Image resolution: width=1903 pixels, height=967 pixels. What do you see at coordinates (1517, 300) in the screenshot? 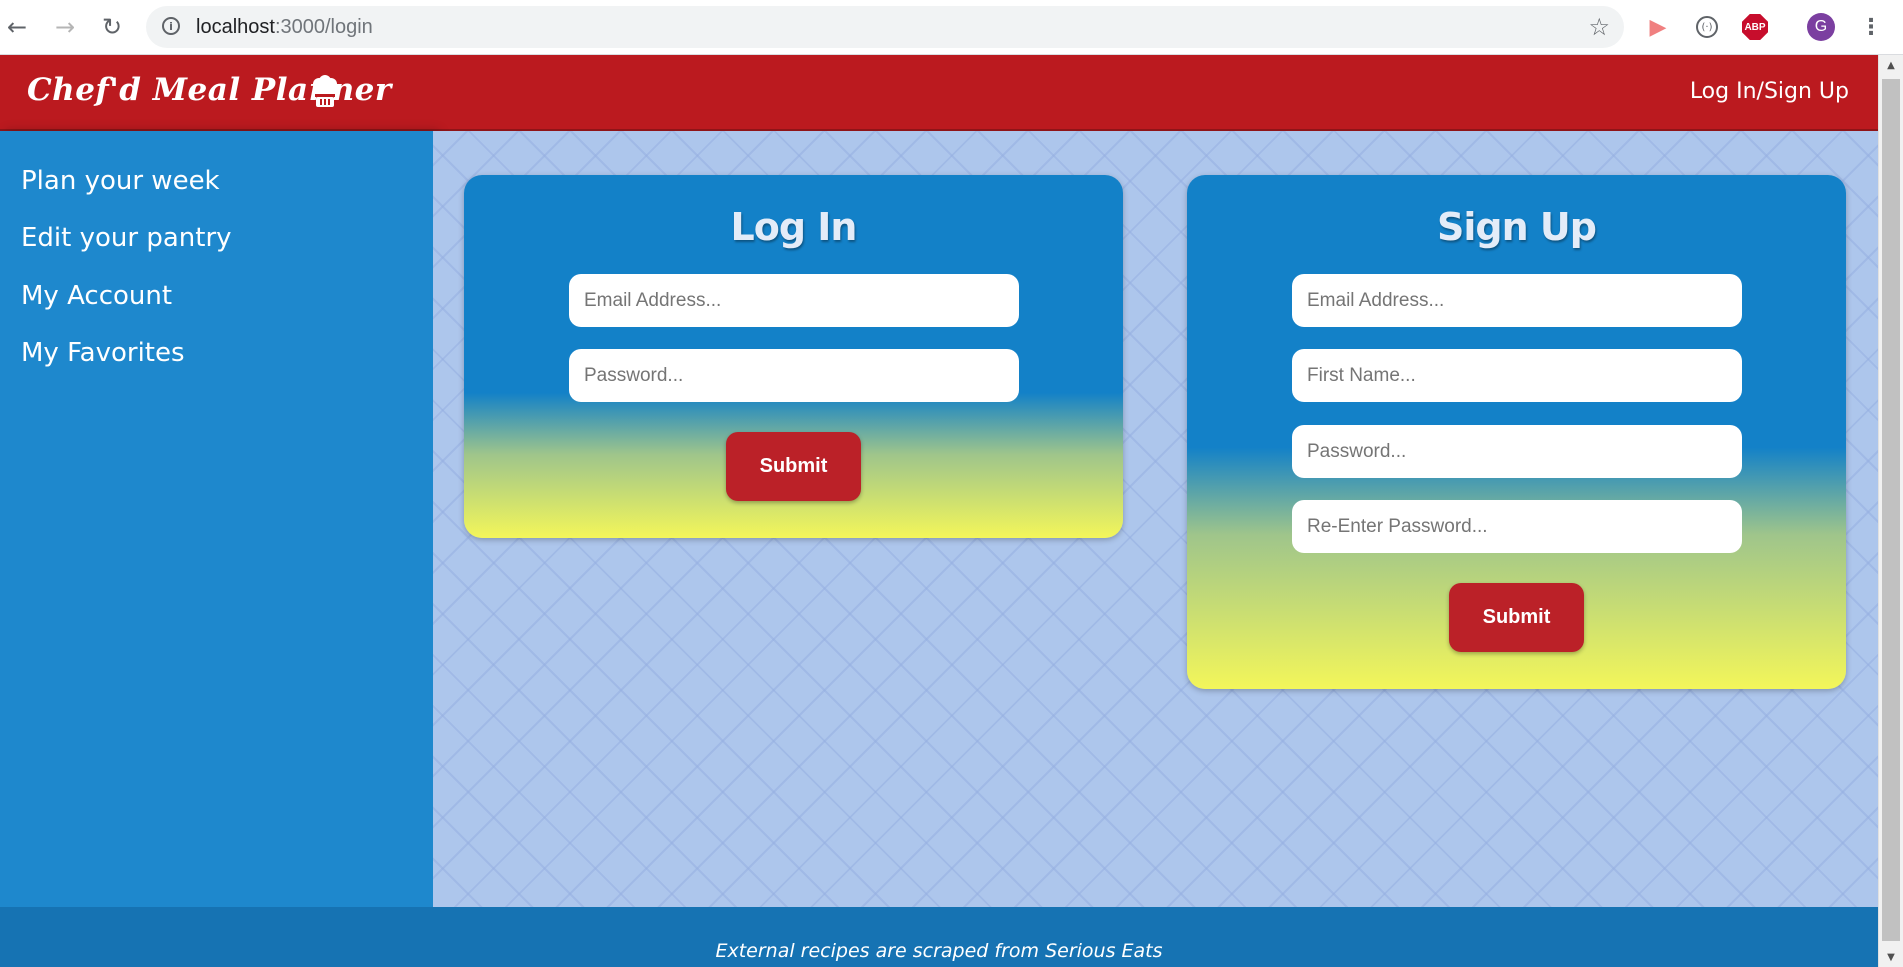
I see `signup-email-input` at bounding box center [1517, 300].